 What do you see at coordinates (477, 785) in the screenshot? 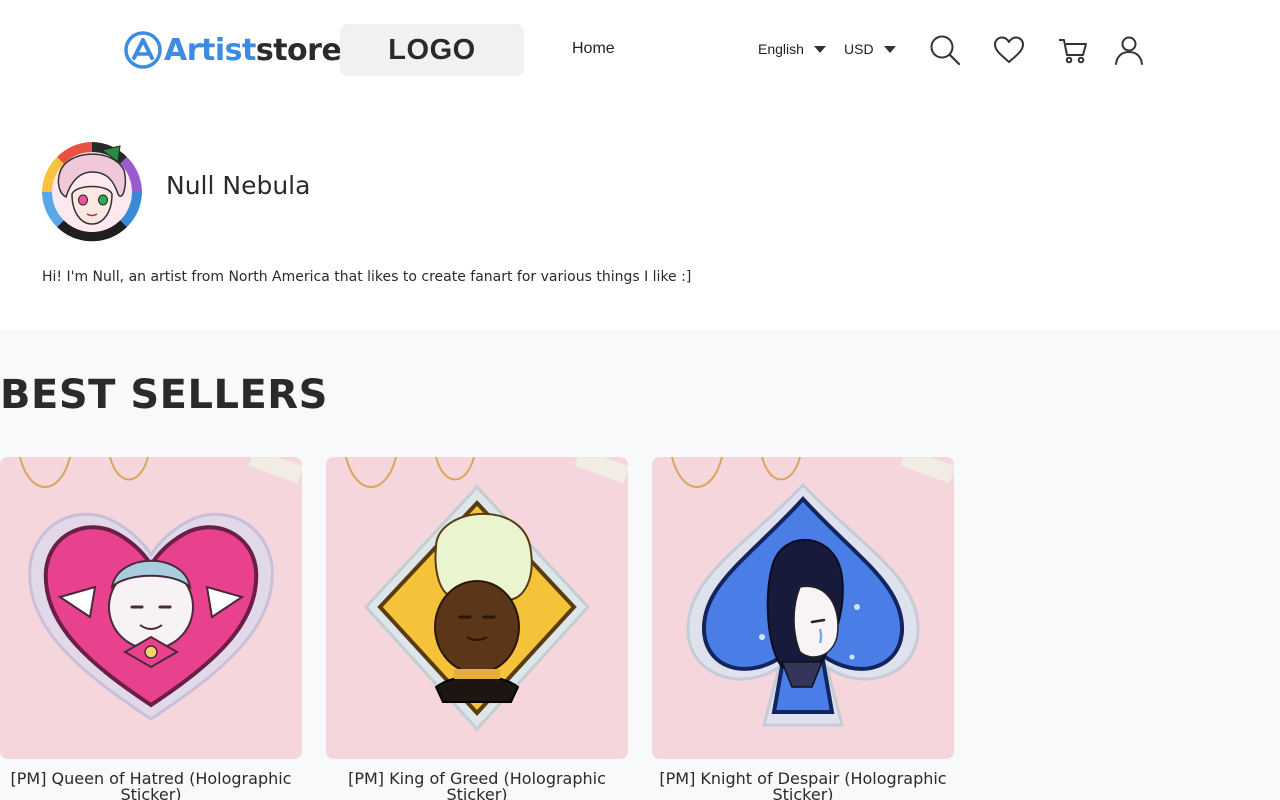
I see `product-name: [PM] King of Greed (Holographic Sticker)` at bounding box center [477, 785].